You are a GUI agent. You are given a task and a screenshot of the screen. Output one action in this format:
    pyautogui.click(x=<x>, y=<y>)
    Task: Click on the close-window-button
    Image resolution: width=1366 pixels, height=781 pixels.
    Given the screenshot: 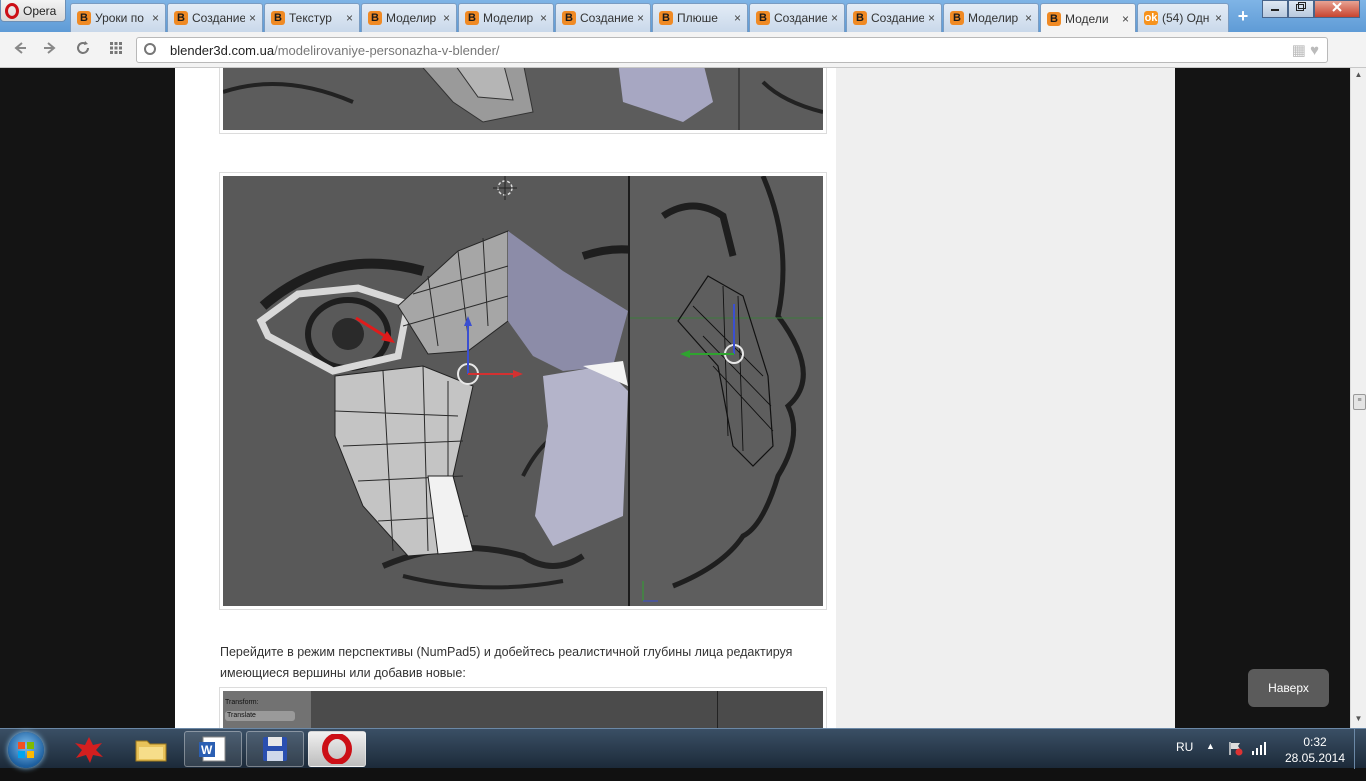 What is the action you would take?
    pyautogui.click(x=1337, y=9)
    